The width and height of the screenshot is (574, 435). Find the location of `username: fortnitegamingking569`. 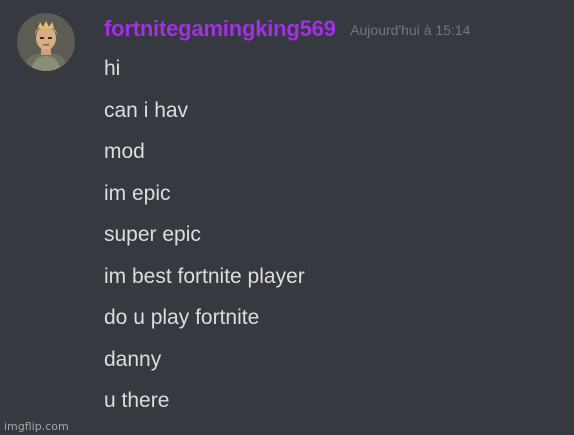

username: fortnitegamingking569 is located at coordinates (220, 28).